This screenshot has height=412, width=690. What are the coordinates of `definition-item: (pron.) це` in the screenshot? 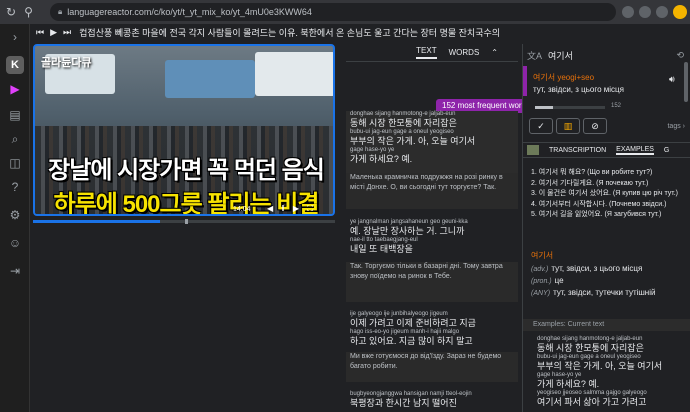 It's located at (609, 281).